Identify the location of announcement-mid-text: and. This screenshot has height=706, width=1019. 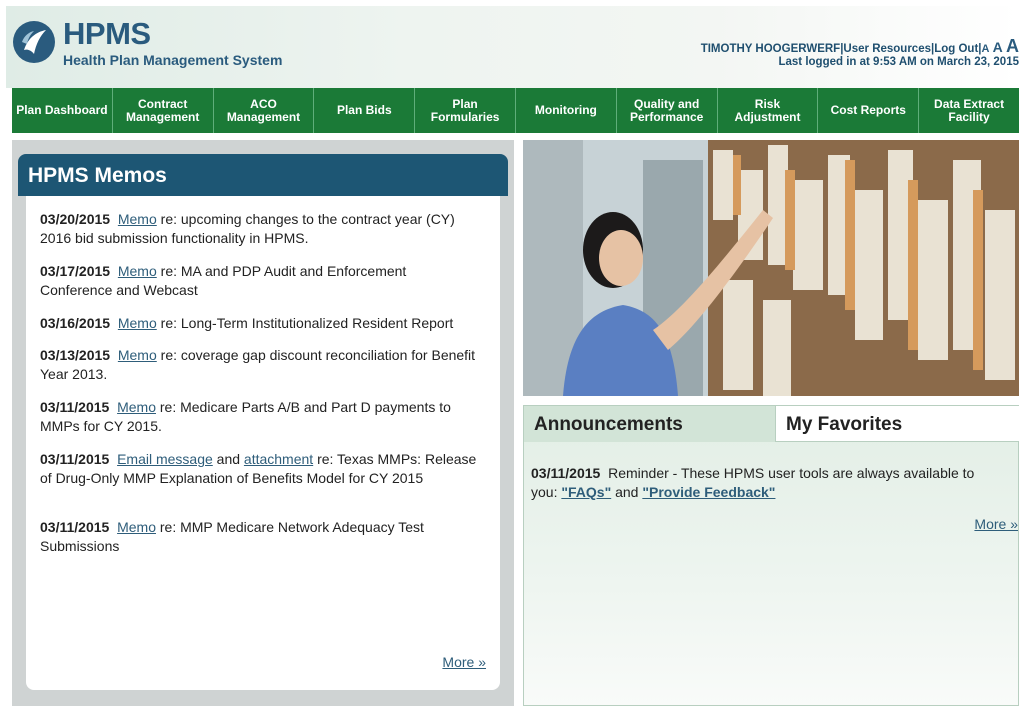
(627, 492).